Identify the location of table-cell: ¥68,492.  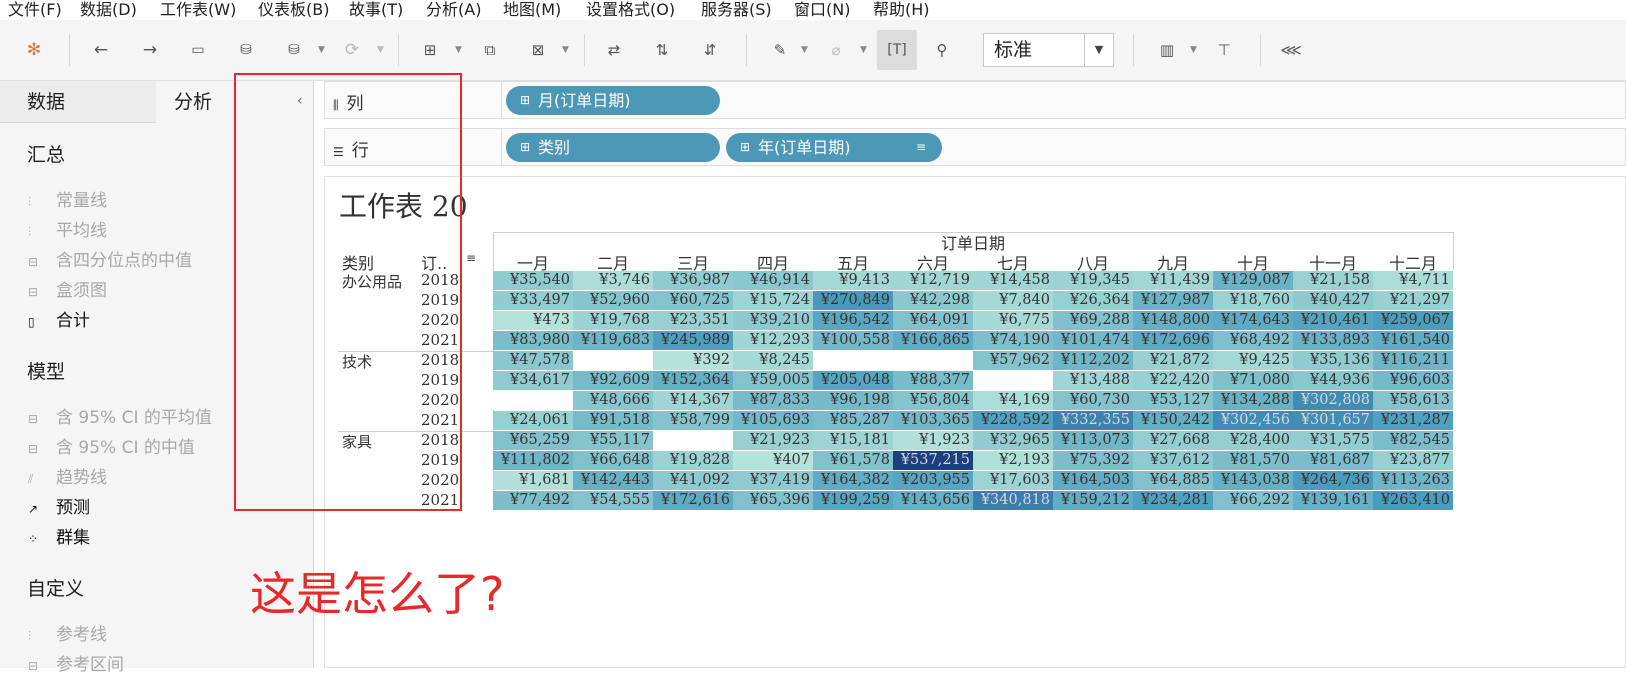
(1253, 340).